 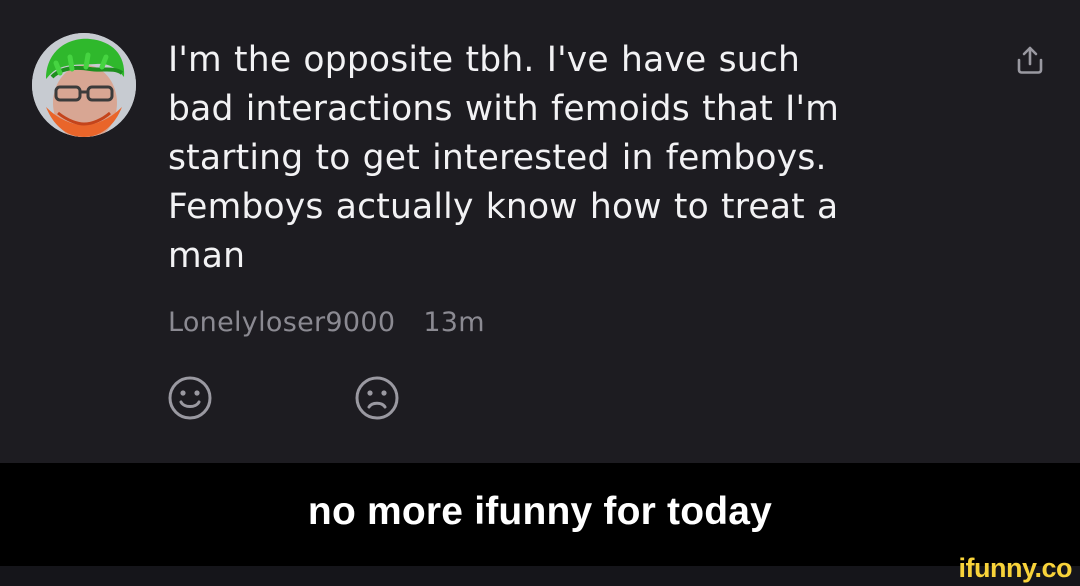 I want to click on username: Lonelyloser9000, so click(x=281, y=322).